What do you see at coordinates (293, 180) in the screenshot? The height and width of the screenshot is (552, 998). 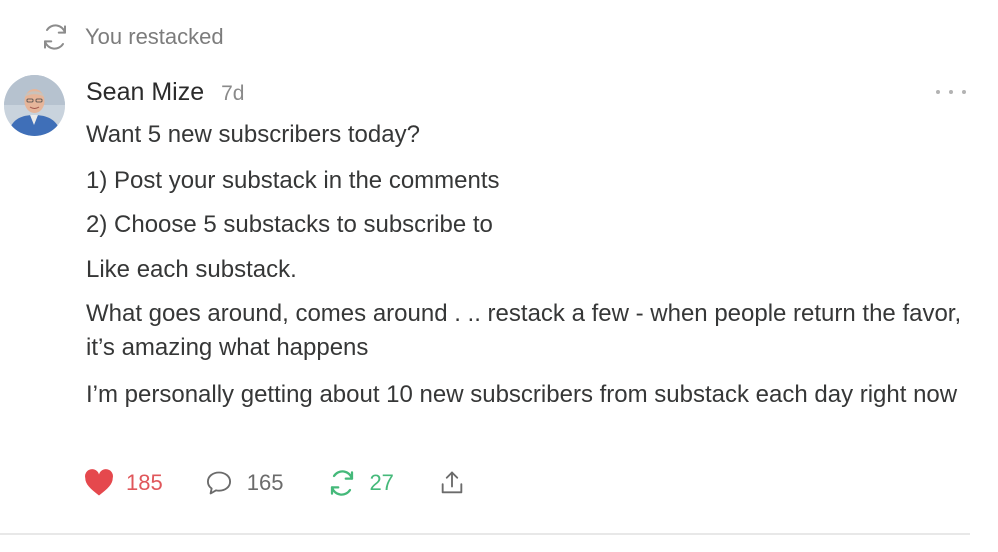 I see `post-paragraph: 1) Post your substack in the comments` at bounding box center [293, 180].